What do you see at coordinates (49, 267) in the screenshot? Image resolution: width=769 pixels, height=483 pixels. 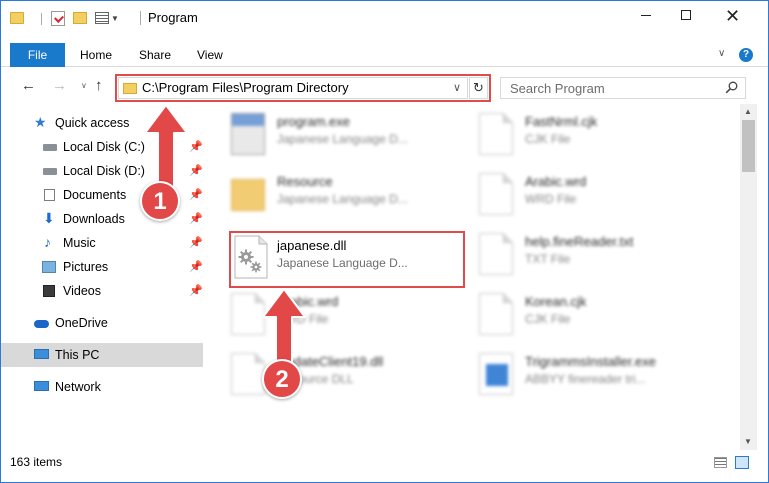 I see `pictures-icon` at bounding box center [49, 267].